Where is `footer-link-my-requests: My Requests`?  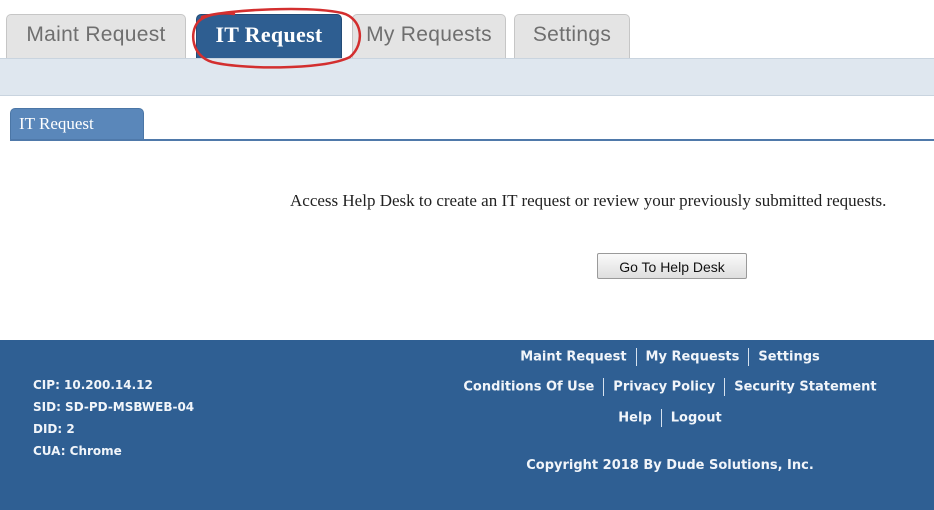 footer-link-my-requests: My Requests is located at coordinates (693, 357).